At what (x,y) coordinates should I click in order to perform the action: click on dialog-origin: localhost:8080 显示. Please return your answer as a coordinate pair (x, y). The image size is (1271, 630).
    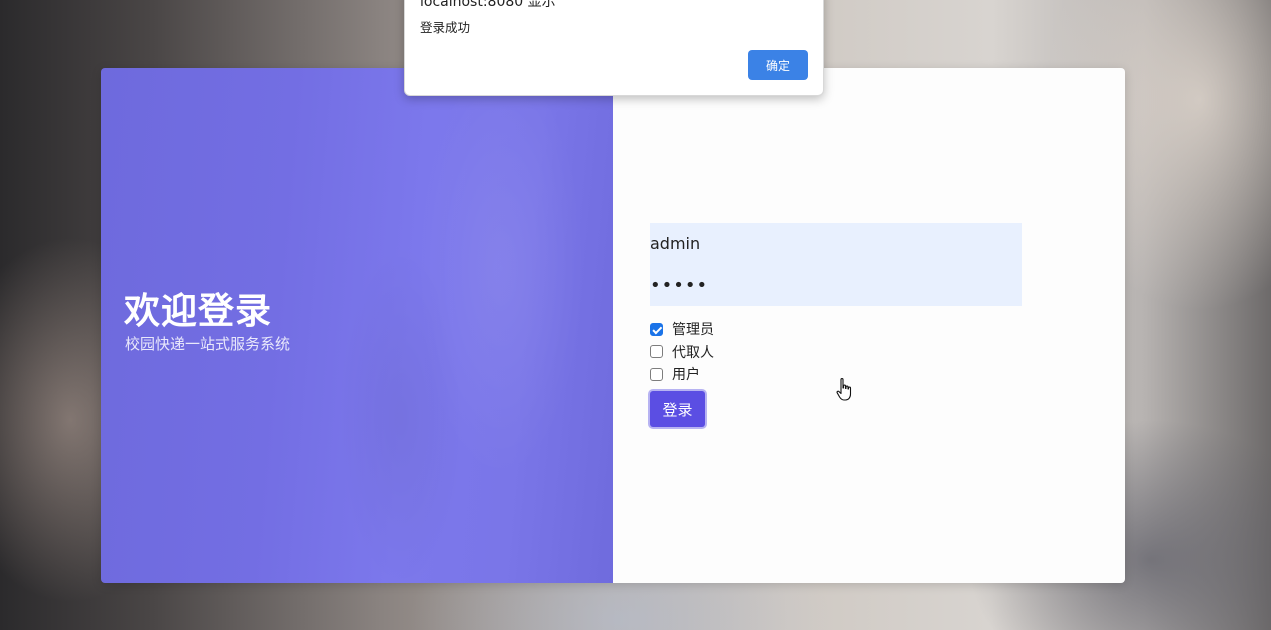
    Looking at the image, I should click on (488, 5).